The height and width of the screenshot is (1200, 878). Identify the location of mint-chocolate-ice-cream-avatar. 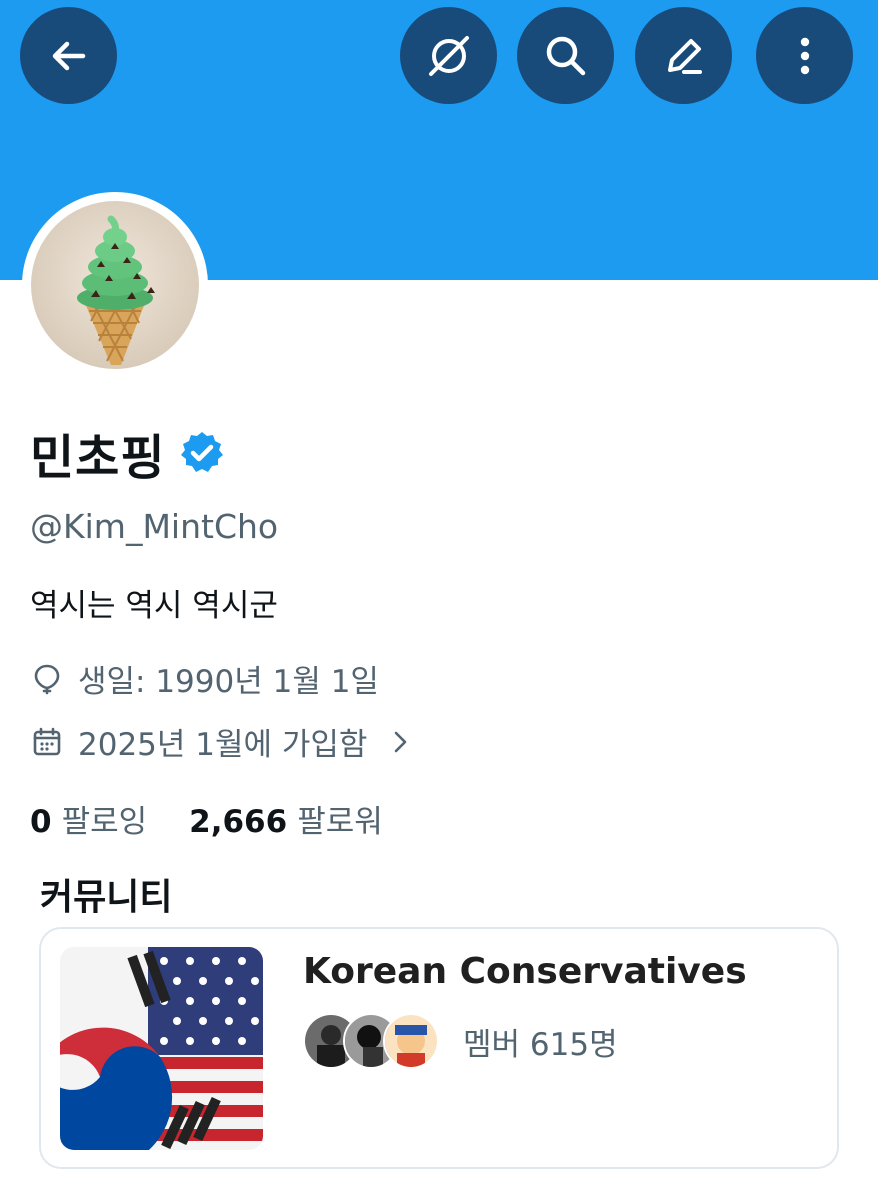
(115, 285).